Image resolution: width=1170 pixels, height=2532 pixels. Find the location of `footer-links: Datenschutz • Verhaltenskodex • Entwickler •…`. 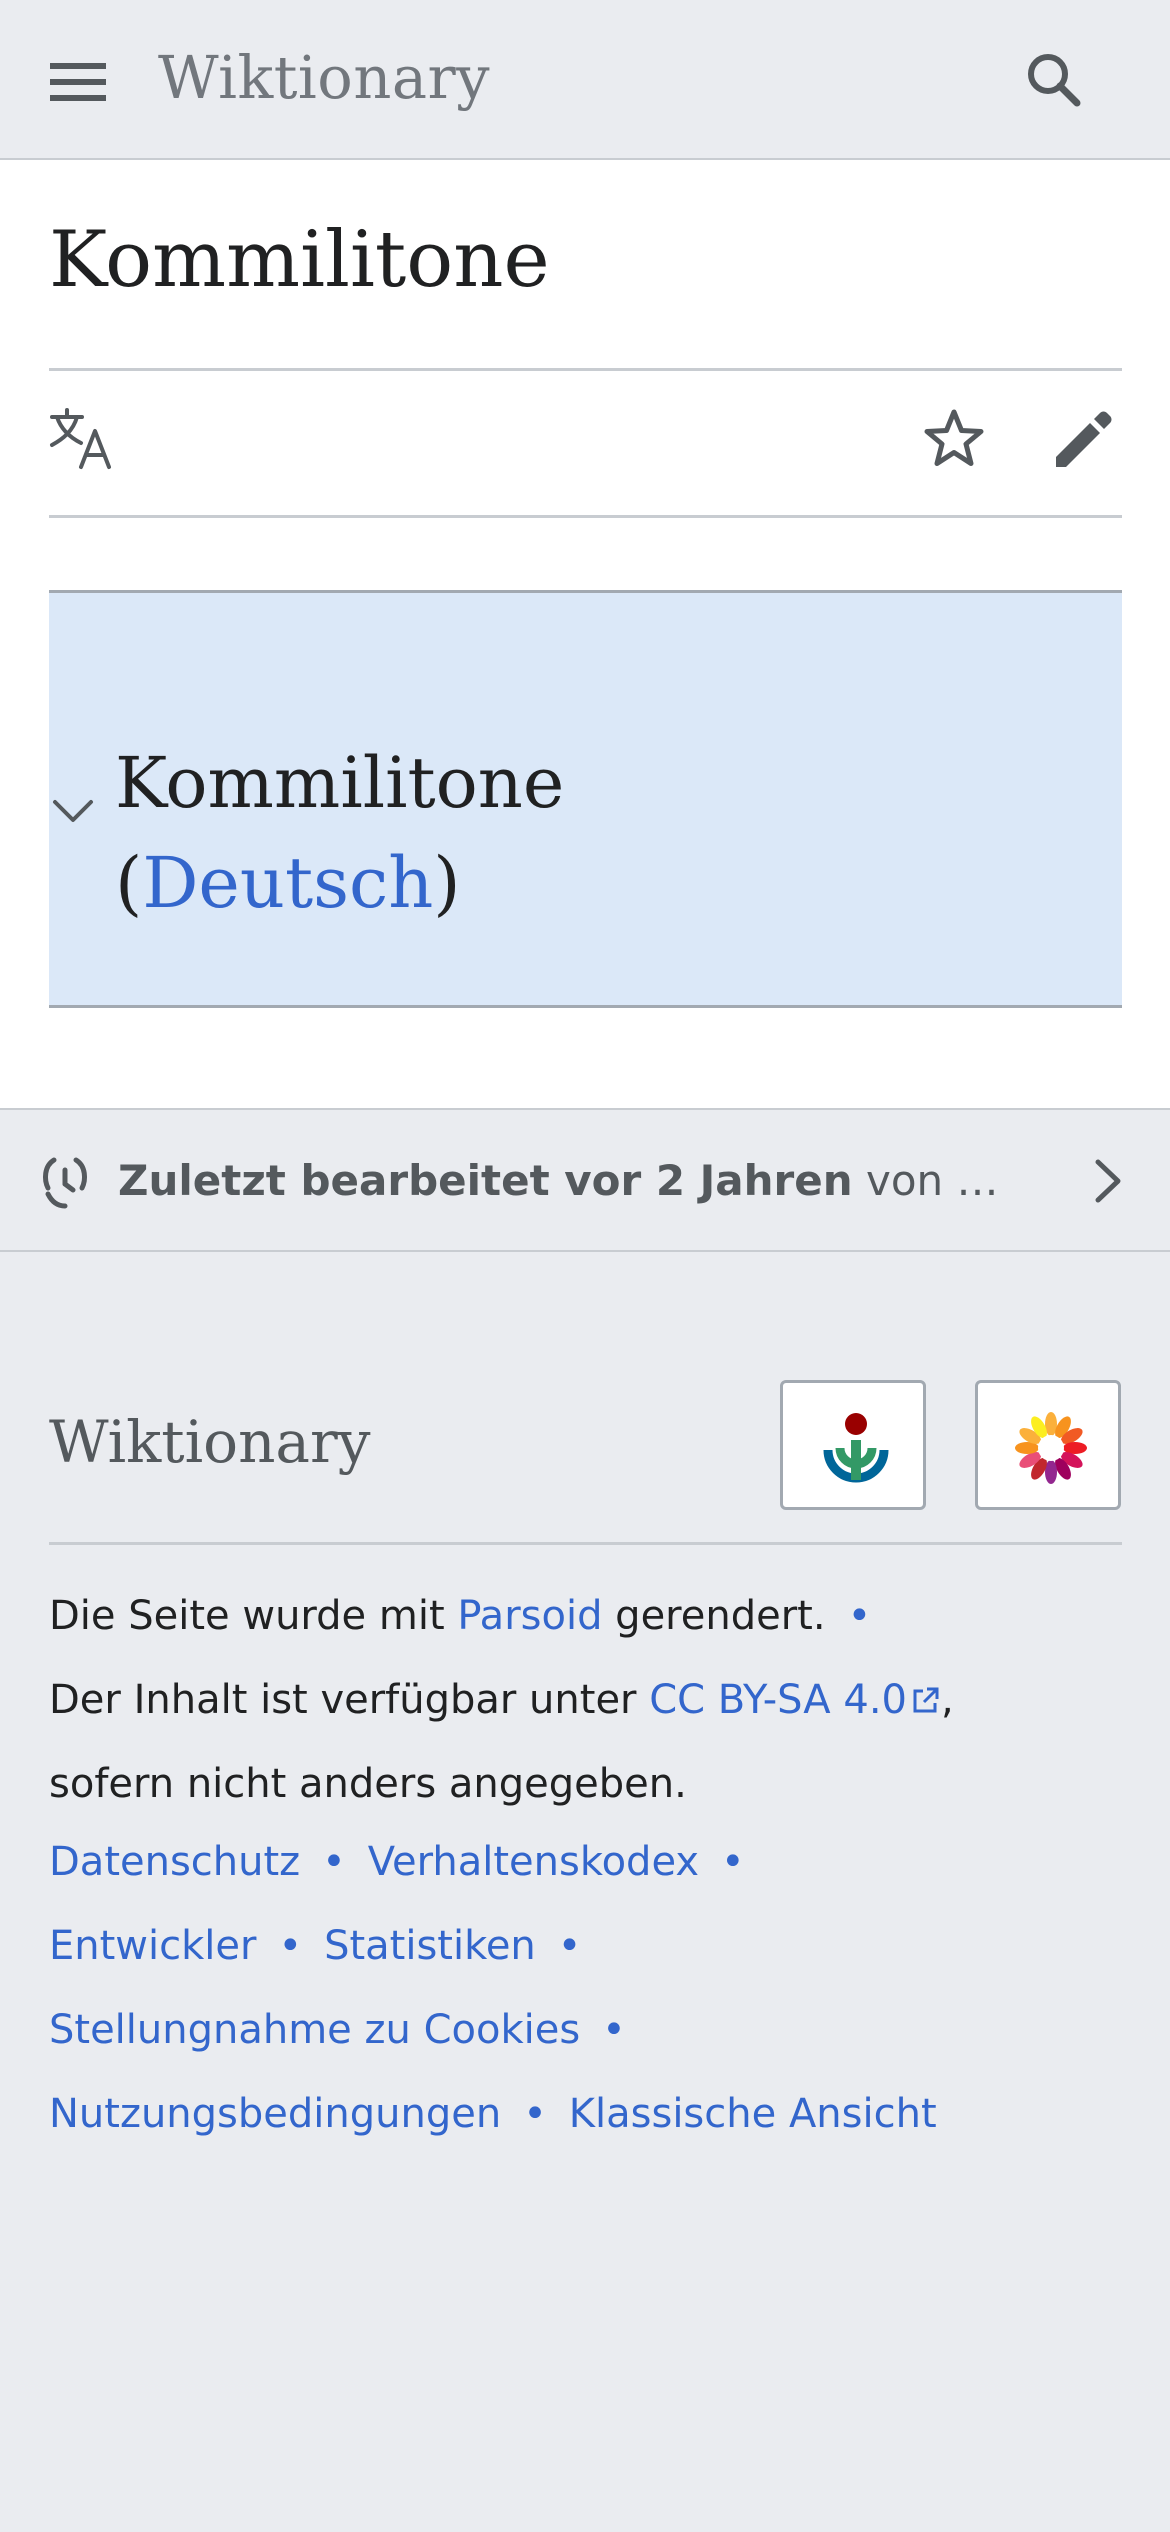

footer-links: Datenschutz • Verhaltenskodex • Entwickler •… is located at coordinates (585, 1988).